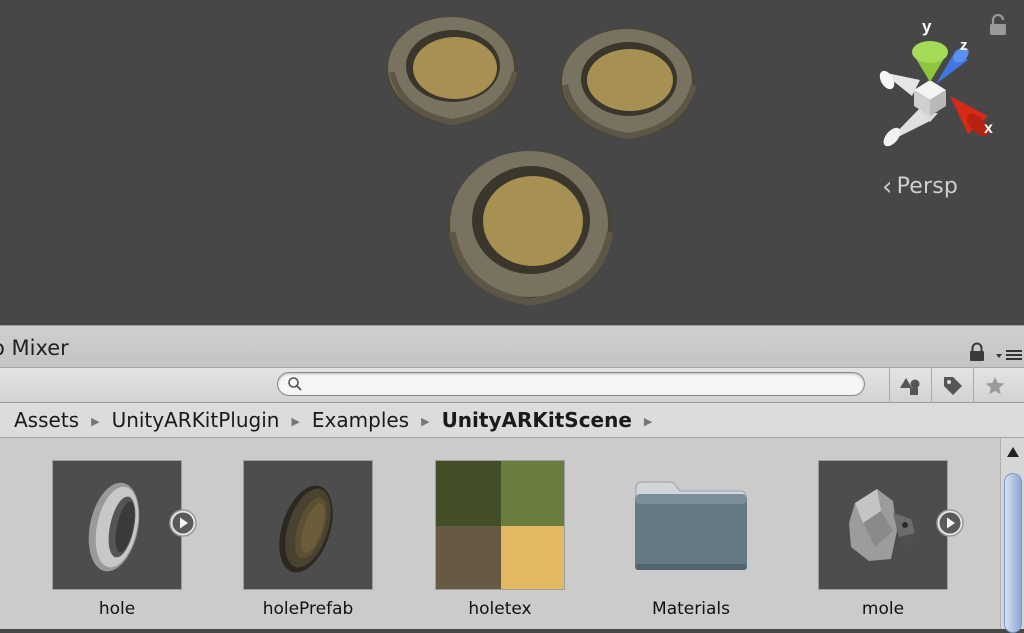 This screenshot has width=1024, height=633. I want to click on gizmo-y-label: y, so click(927, 26).